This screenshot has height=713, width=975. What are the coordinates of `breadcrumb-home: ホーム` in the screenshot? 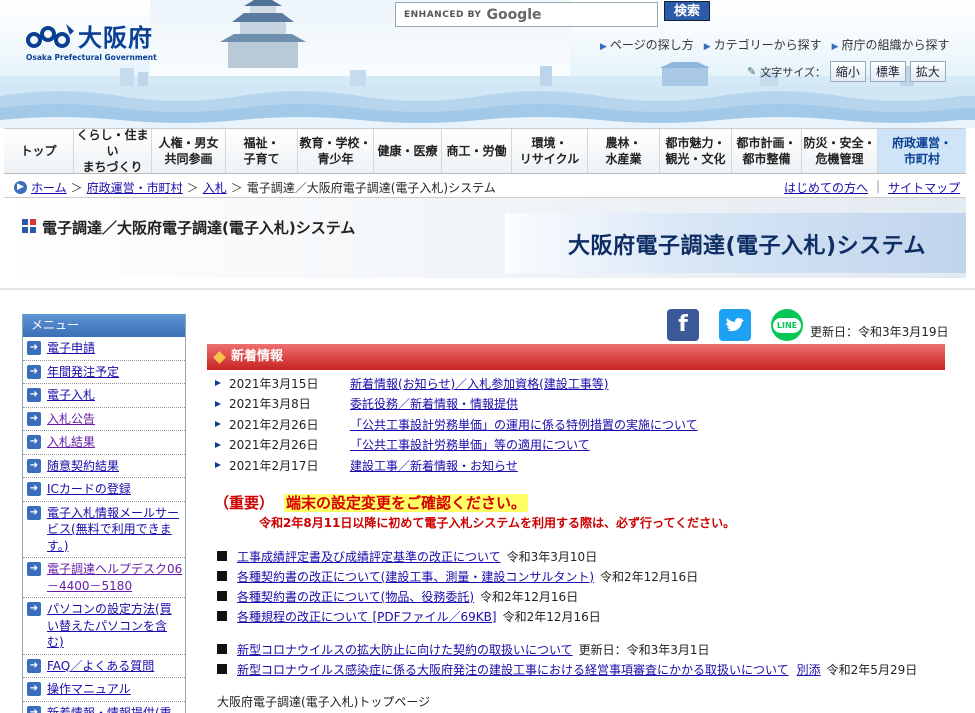 It's located at (49, 187).